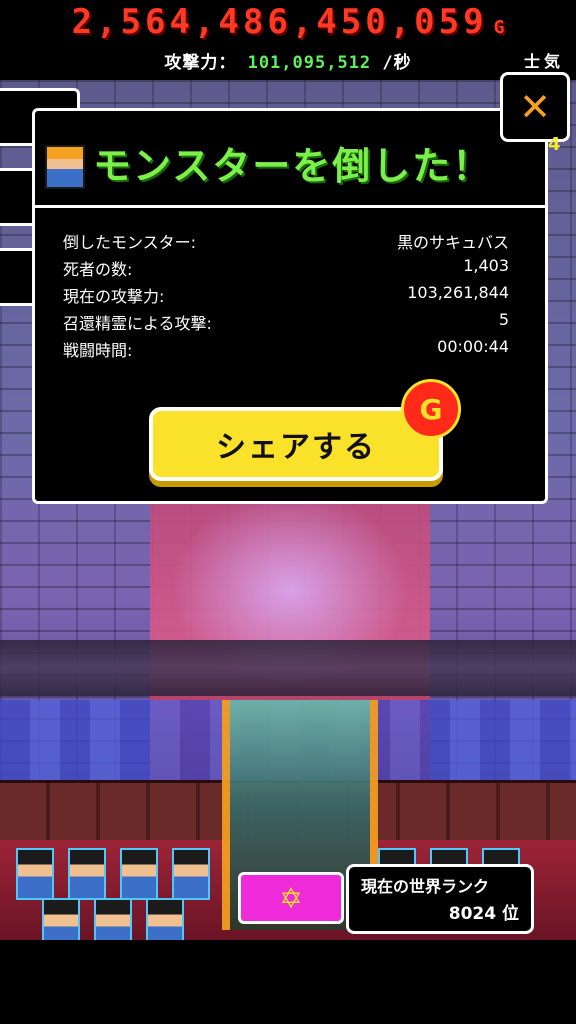  Describe the element at coordinates (499, 27) in the screenshot. I see `gold-unit: G` at that location.